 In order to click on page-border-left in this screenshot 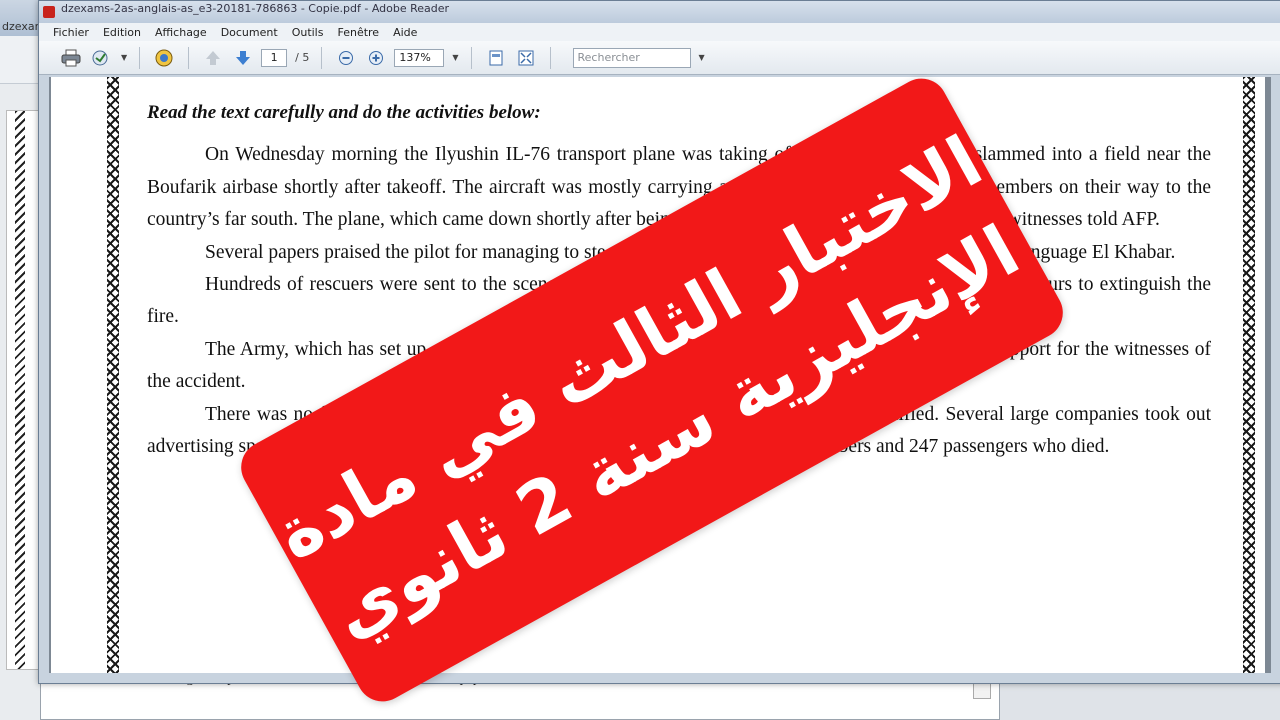, I will do `click(113, 375)`.